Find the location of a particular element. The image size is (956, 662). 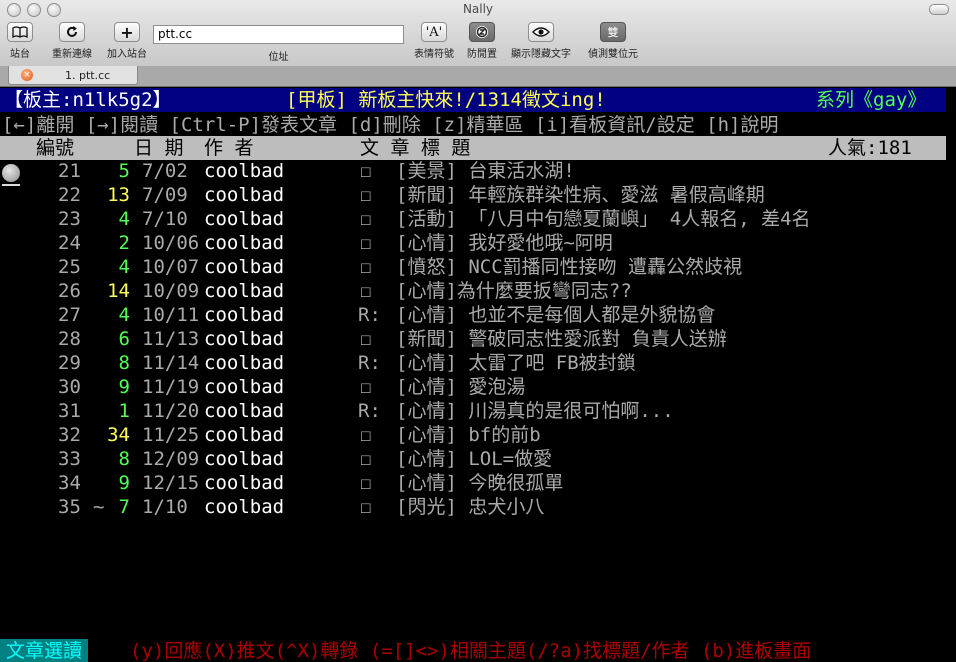

anti-idle-label: 防閒置 is located at coordinates (482, 54).